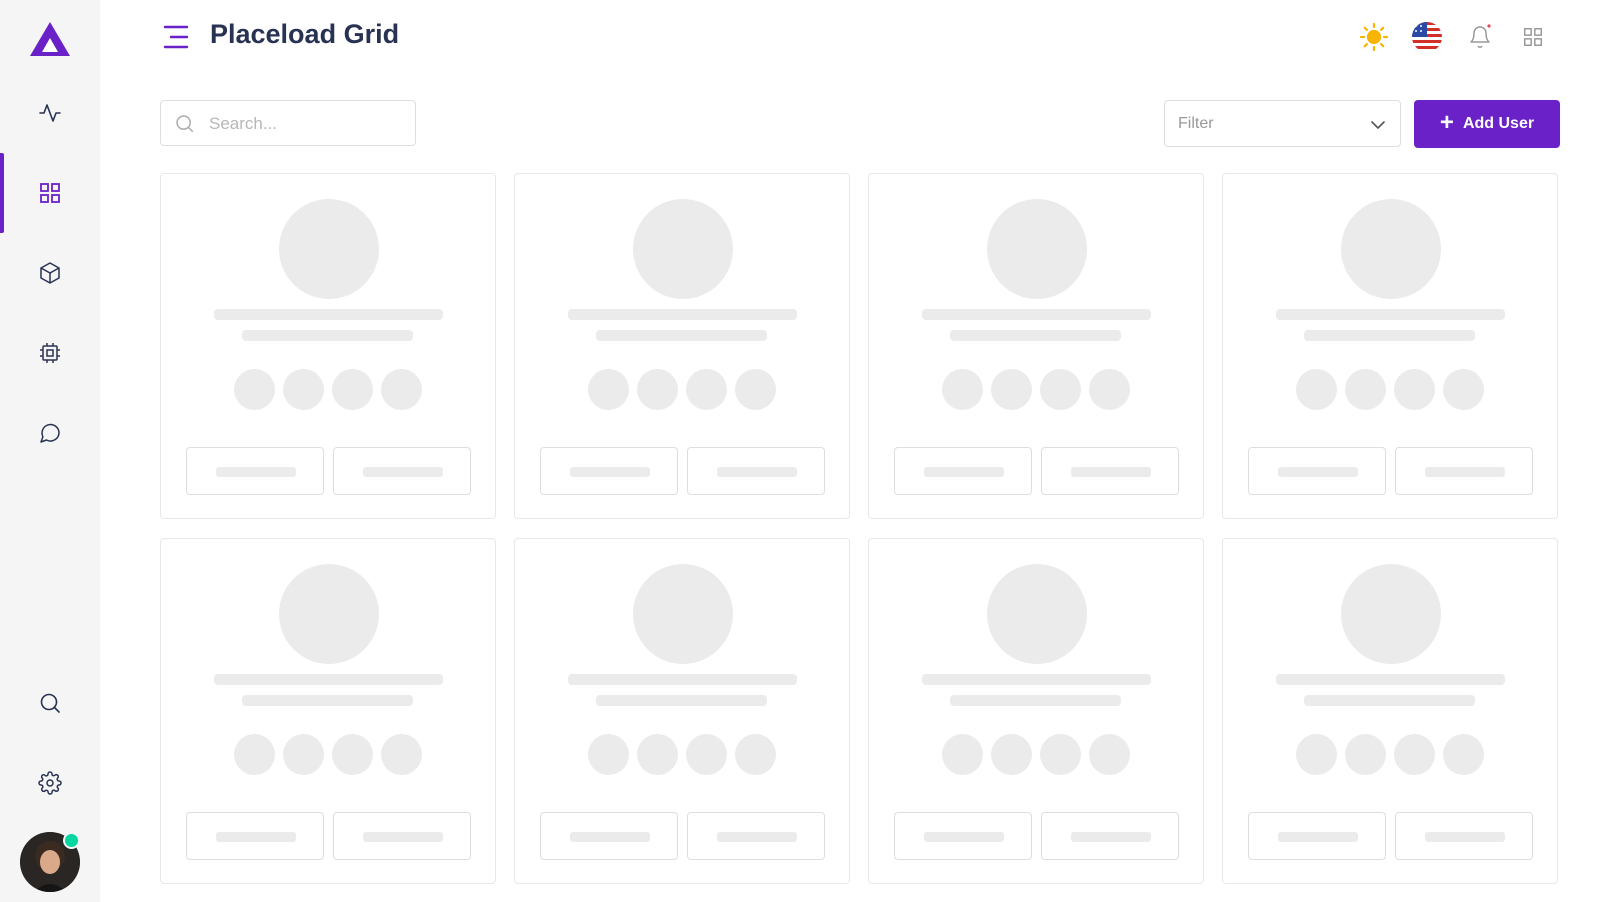  What do you see at coordinates (177, 37) in the screenshot?
I see `menu-icon` at bounding box center [177, 37].